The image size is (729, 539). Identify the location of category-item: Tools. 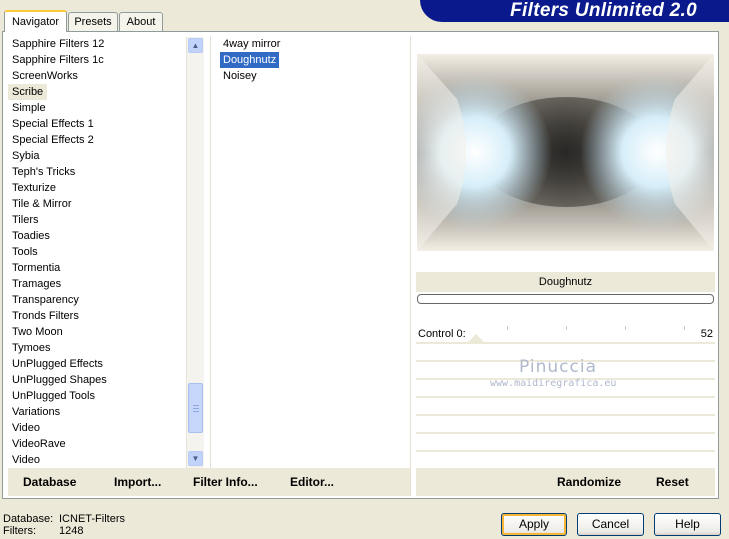
(97, 252).